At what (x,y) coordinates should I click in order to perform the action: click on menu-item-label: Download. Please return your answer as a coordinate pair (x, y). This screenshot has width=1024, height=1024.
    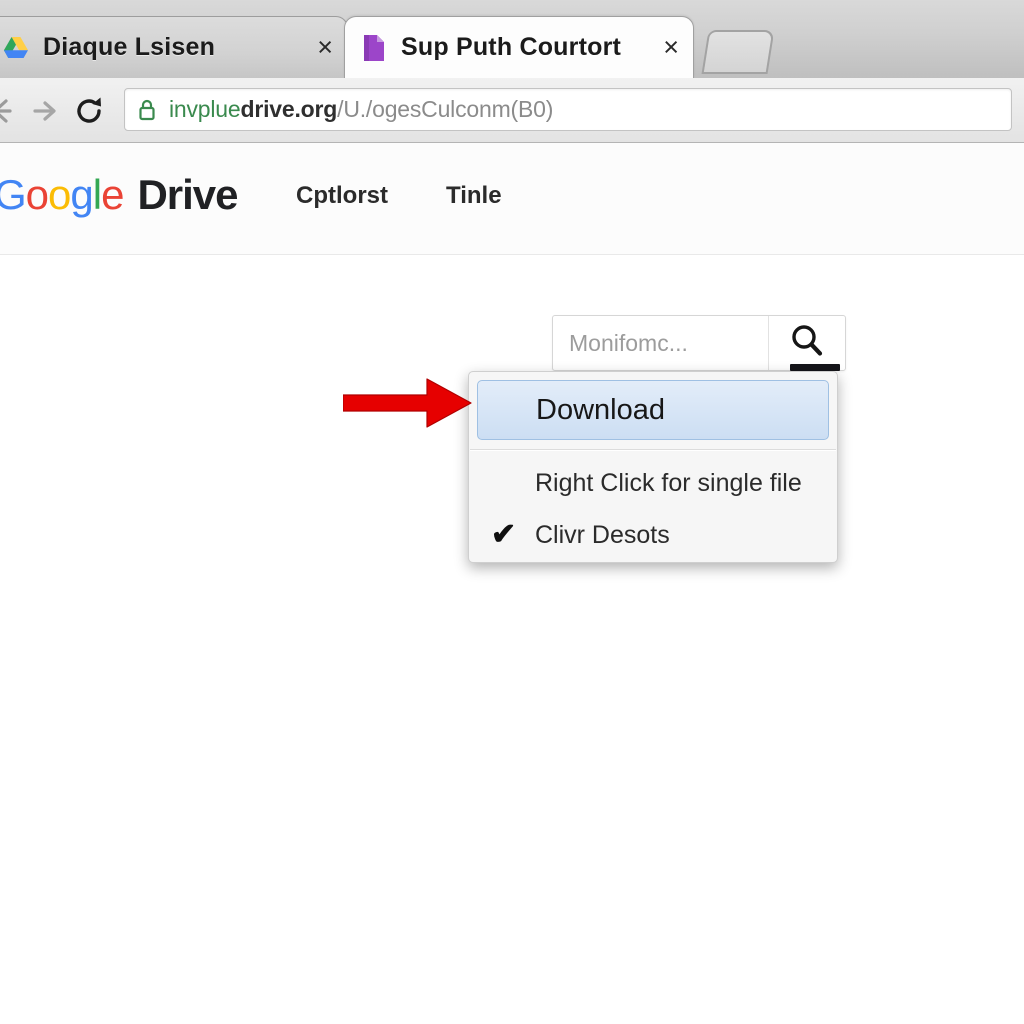
    Looking at the image, I should click on (600, 409).